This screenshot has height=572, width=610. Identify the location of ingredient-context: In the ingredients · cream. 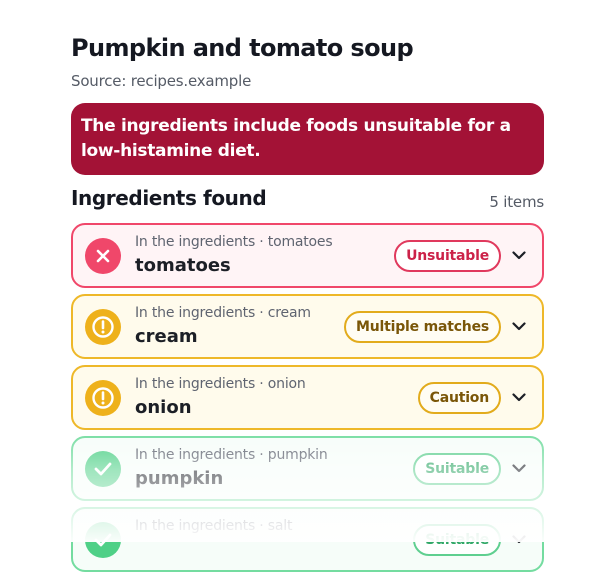
(223, 313).